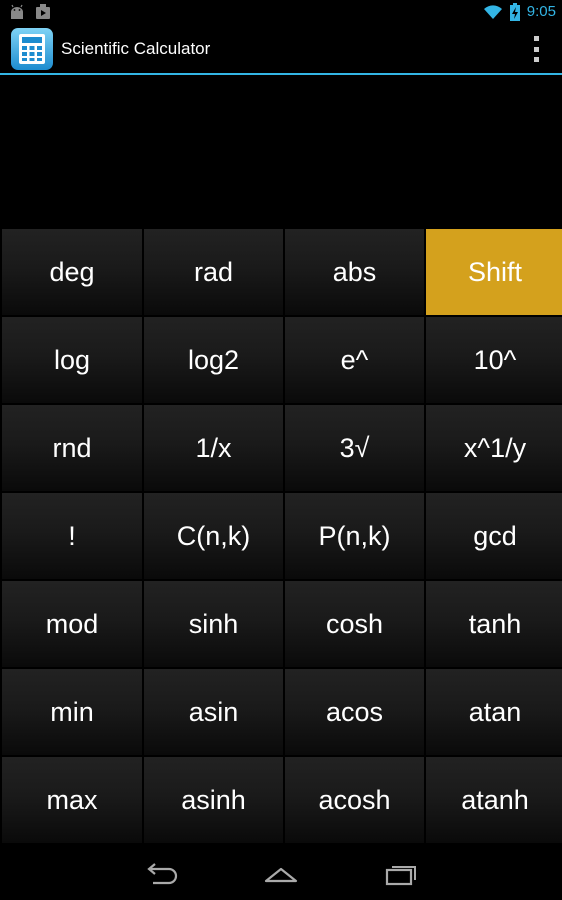 The width and height of the screenshot is (562, 900). What do you see at coordinates (514, 12) in the screenshot?
I see `battery-icon` at bounding box center [514, 12].